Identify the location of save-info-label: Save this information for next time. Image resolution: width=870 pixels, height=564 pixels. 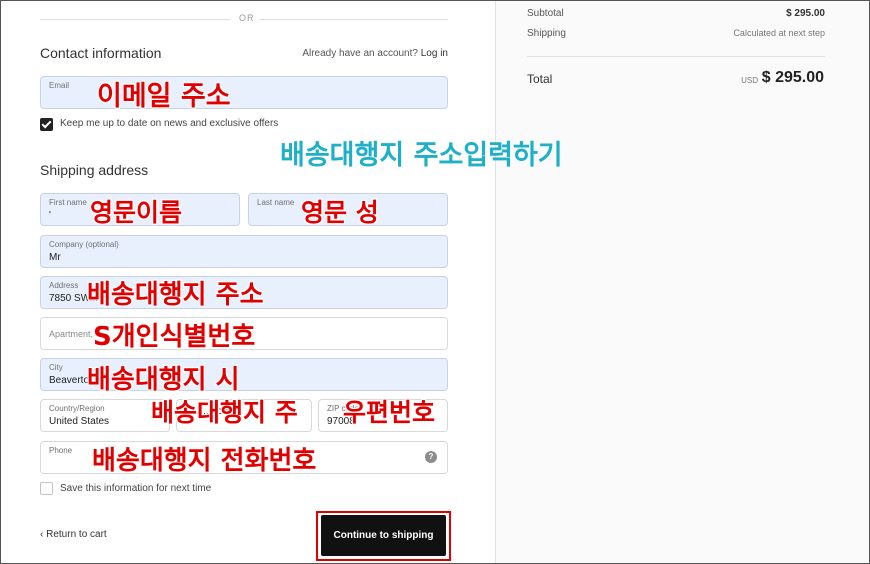
(136, 488).